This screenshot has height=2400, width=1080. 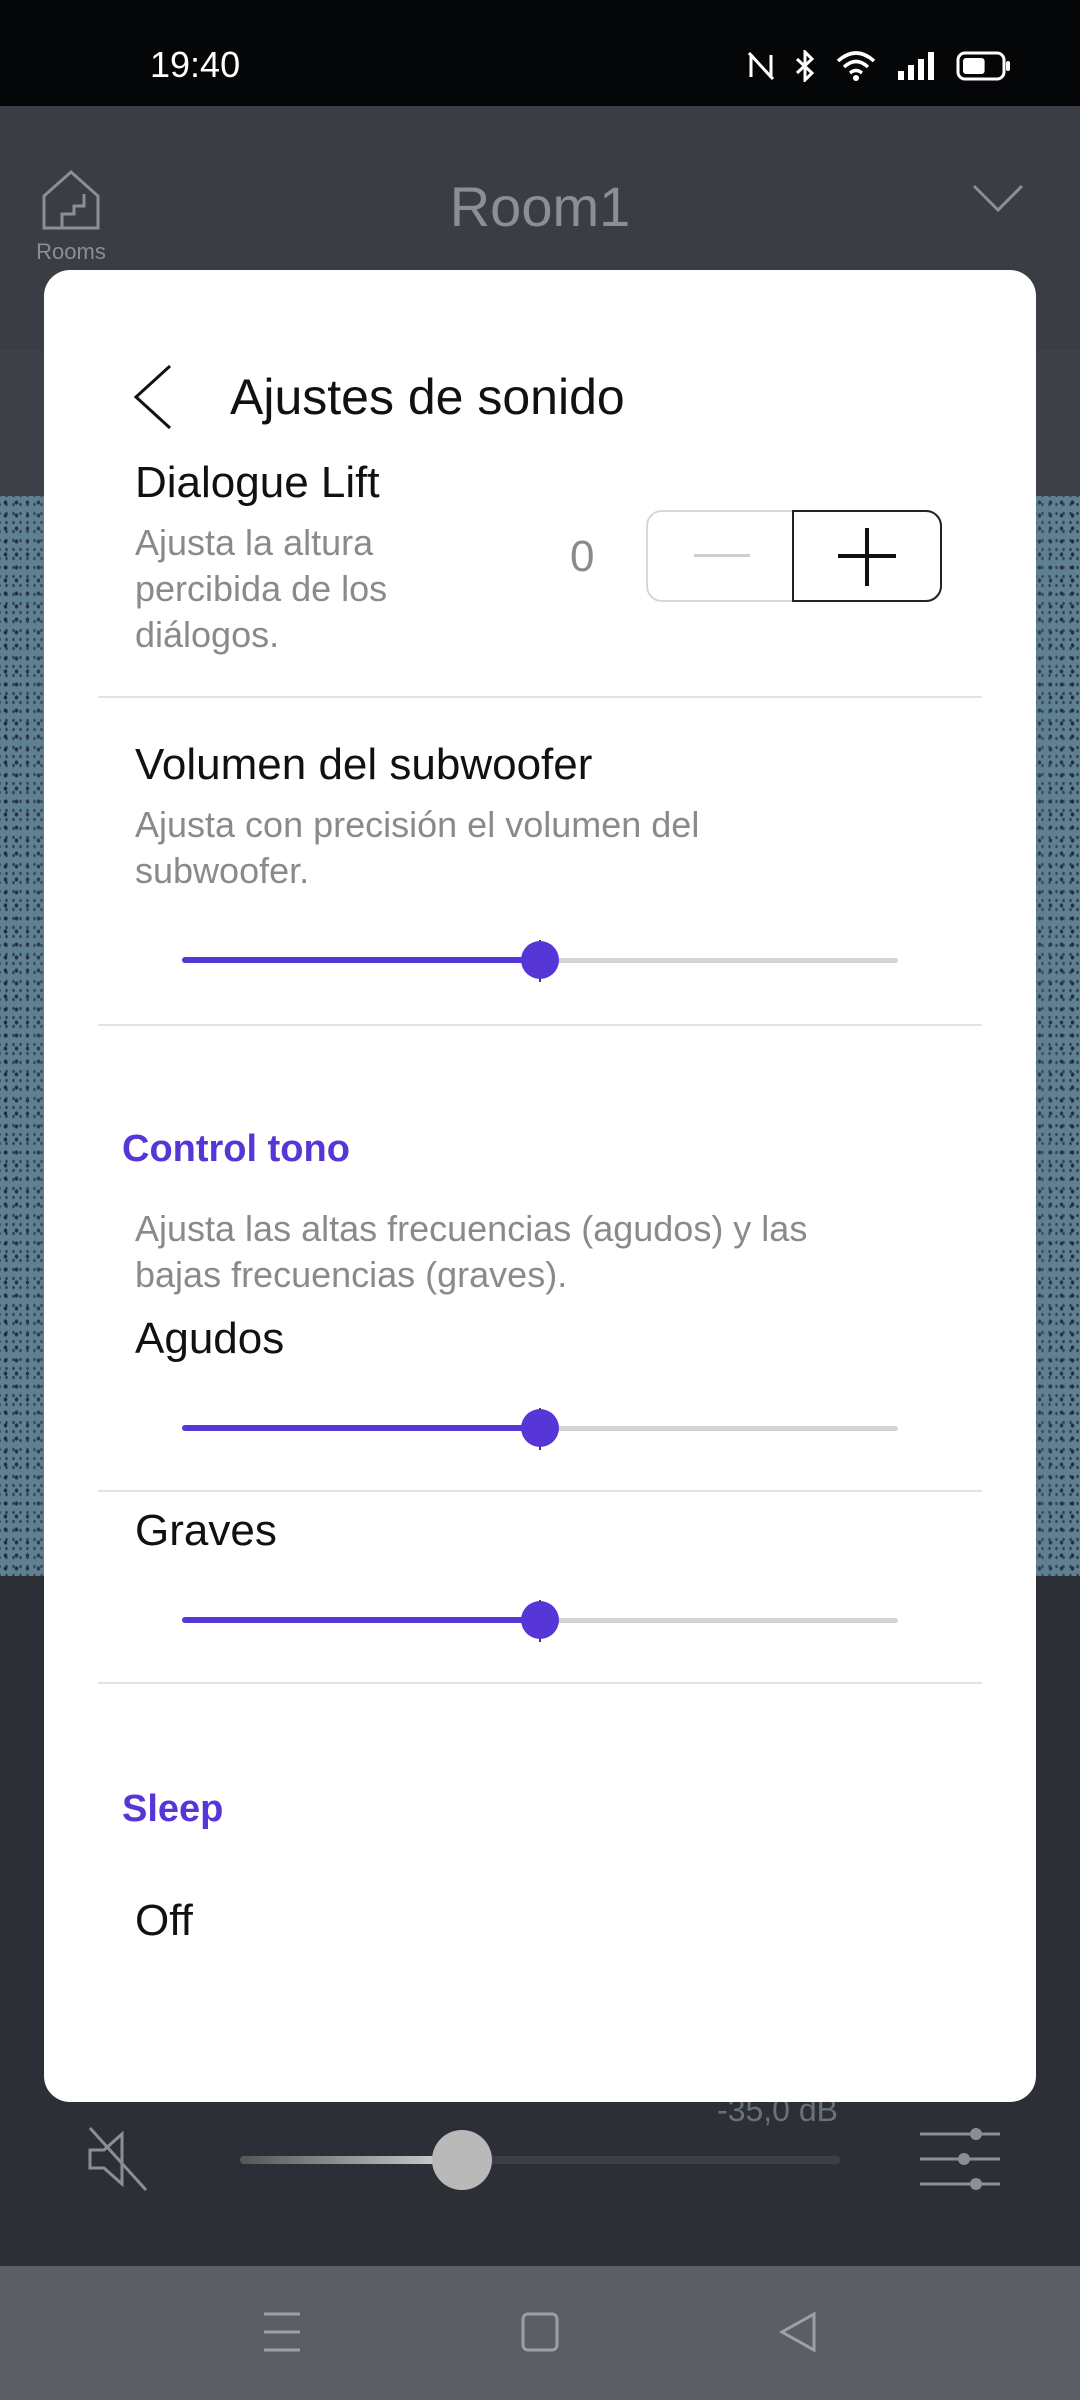 I want to click on sleep-heading: Sleep, so click(x=173, y=1809).